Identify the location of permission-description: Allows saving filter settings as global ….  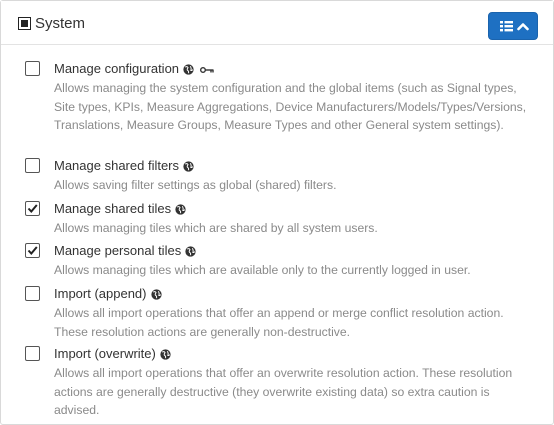
(195, 185).